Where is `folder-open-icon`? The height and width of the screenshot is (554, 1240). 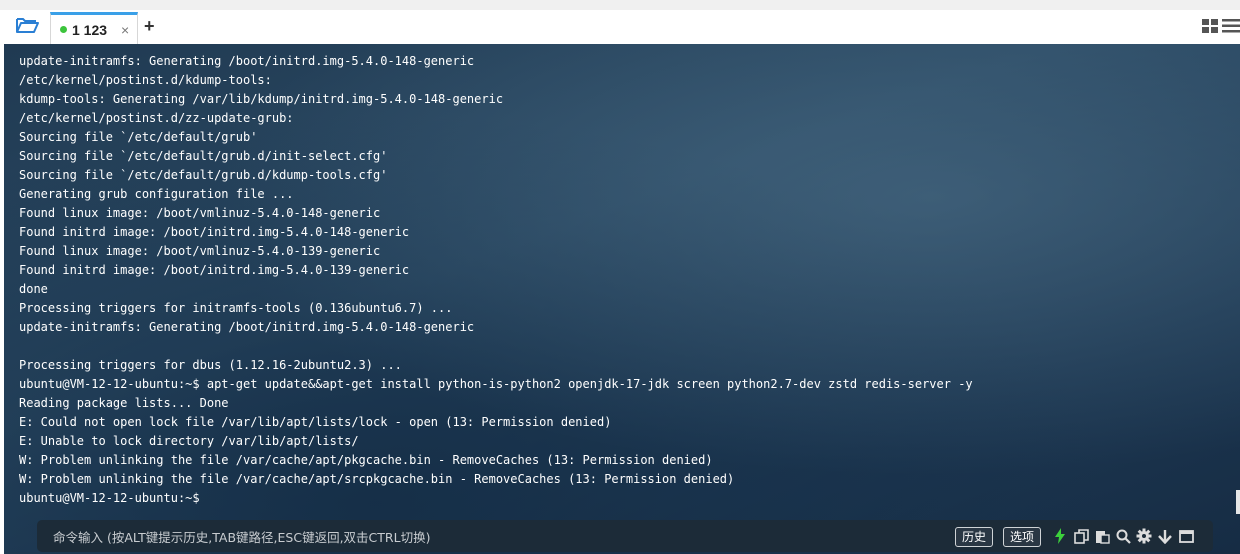
folder-open-icon is located at coordinates (27, 27).